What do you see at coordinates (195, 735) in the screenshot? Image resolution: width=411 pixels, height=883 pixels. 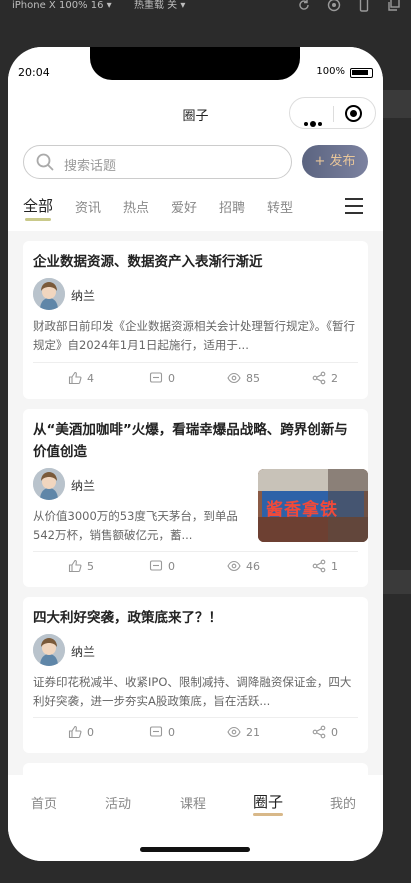 I see `post-stats: 0 0 21 0` at bounding box center [195, 735].